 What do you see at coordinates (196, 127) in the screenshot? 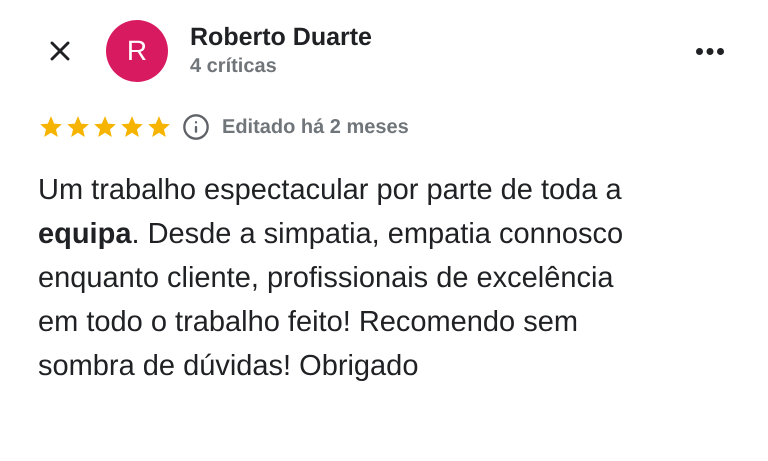
I see `info-icon` at bounding box center [196, 127].